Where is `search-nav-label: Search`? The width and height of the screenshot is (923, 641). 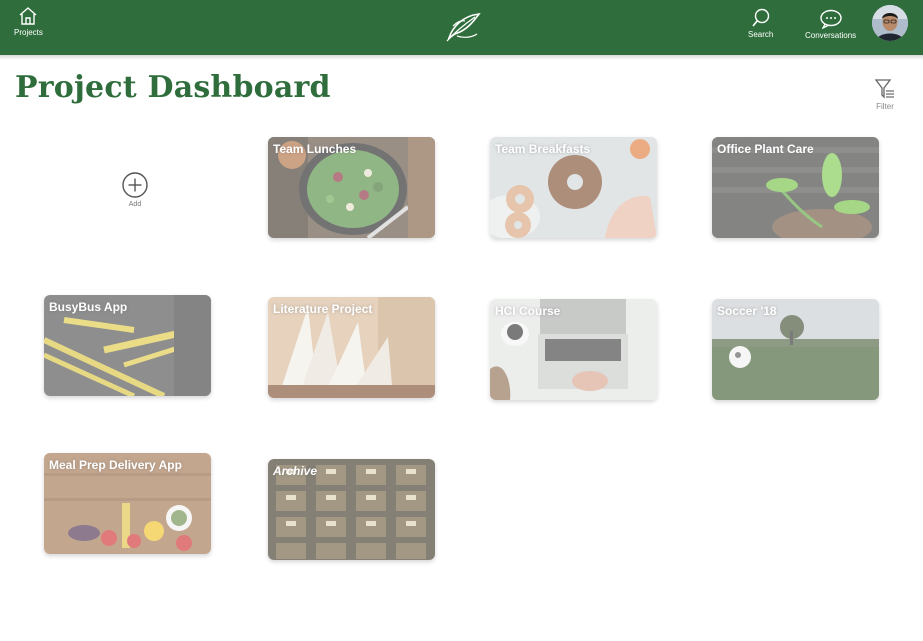 search-nav-label: Search is located at coordinates (761, 34).